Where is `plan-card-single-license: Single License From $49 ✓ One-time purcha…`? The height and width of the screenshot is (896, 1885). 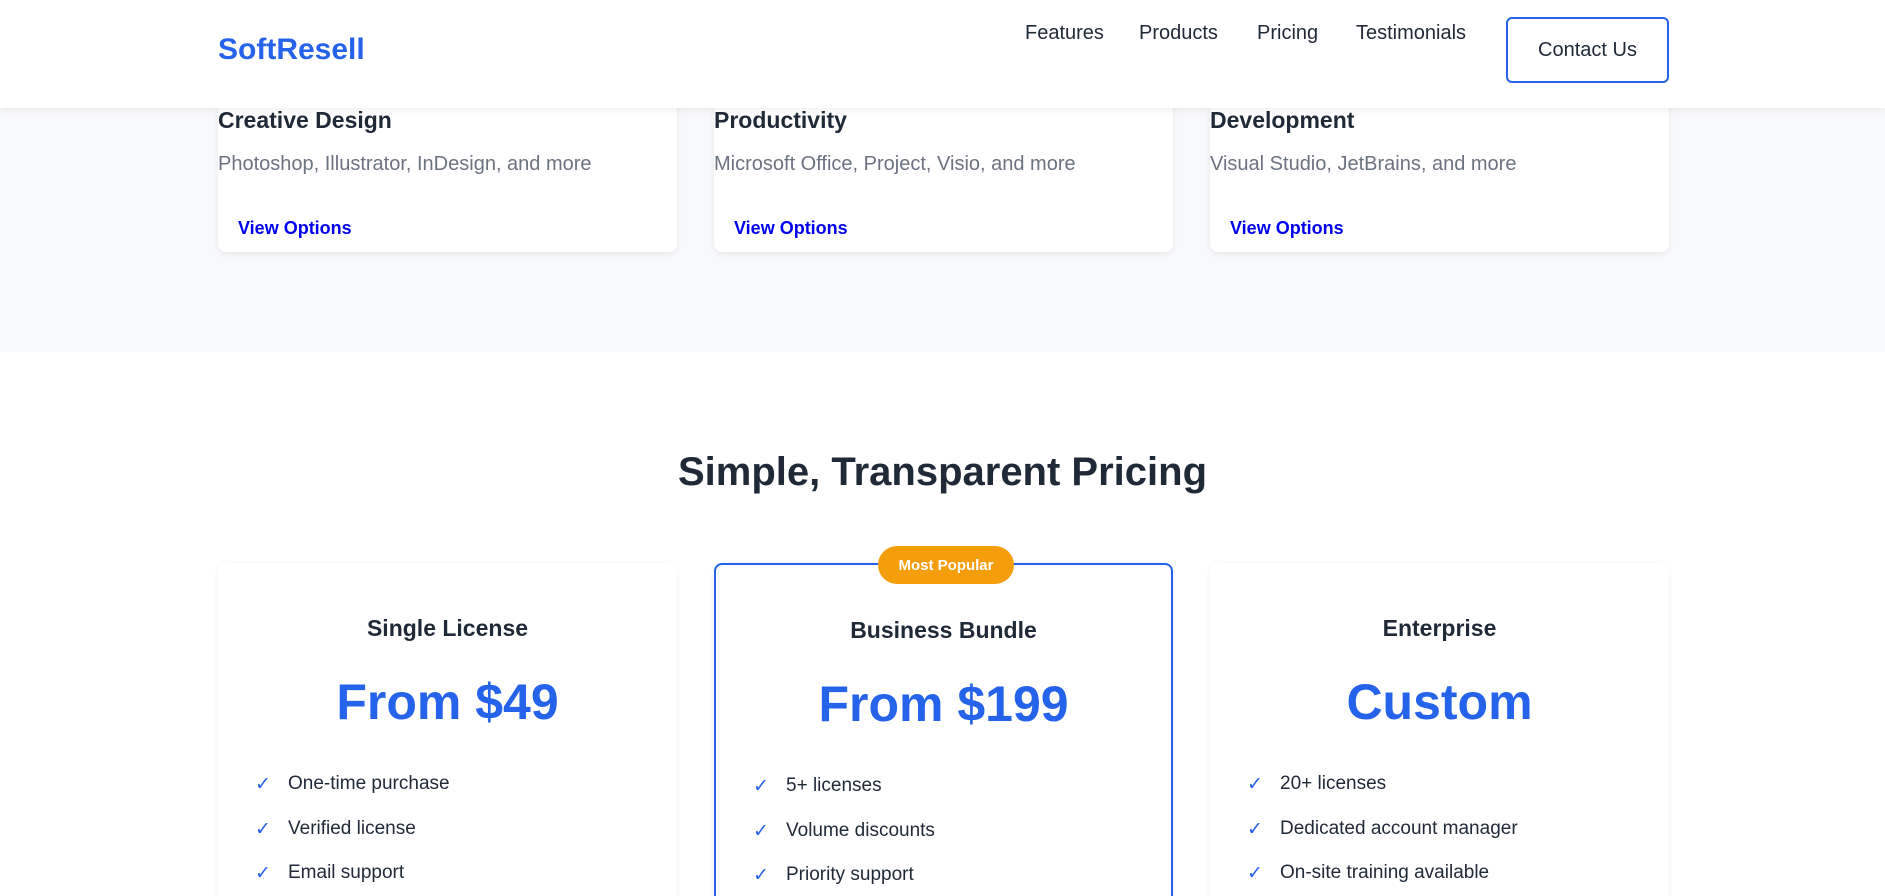 plan-card-single-license: Single License From $49 ✓ One-time purcha… is located at coordinates (447, 729).